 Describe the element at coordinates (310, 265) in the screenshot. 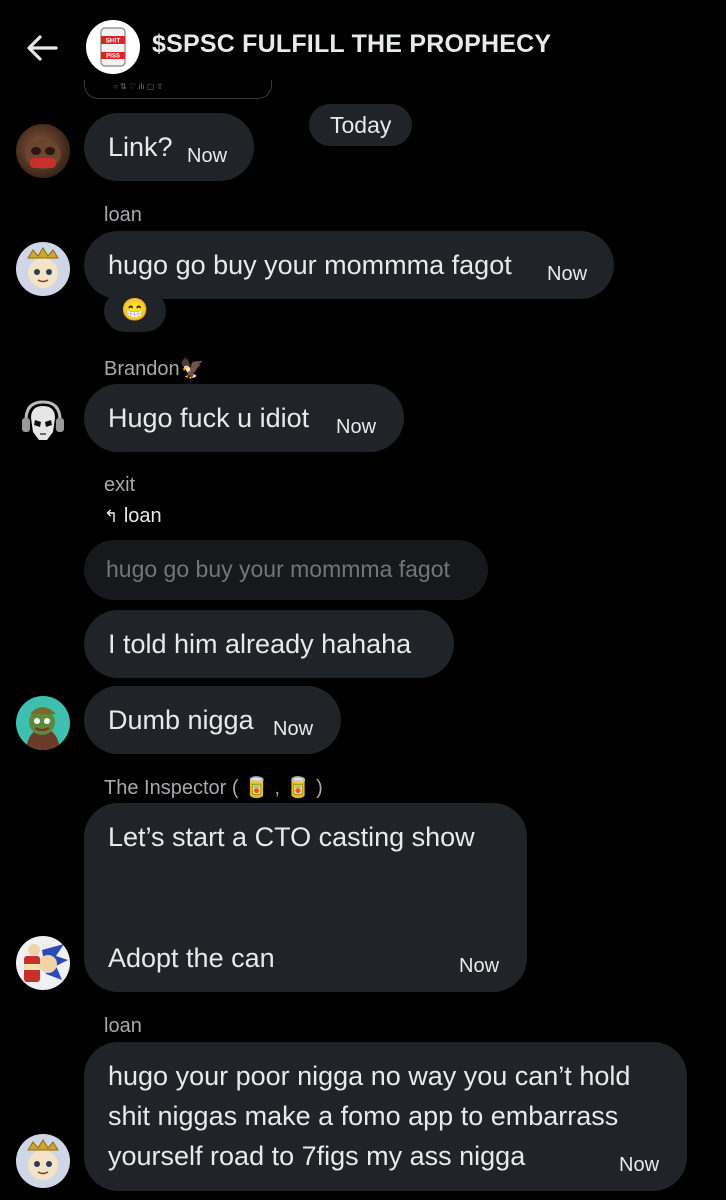

I see `message-text: hugo go buy your mommma fagot` at that location.